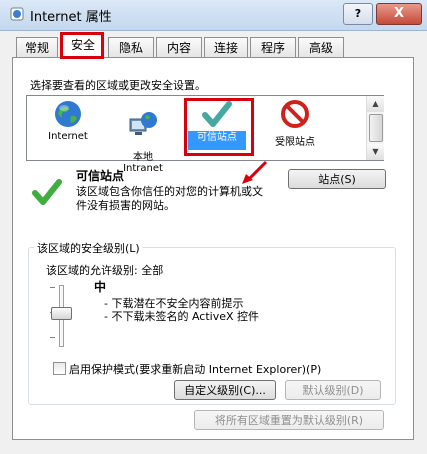 This screenshot has width=427, height=454. Describe the element at coordinates (273, 47) in the screenshot. I see `tab-programs: 程序` at that location.